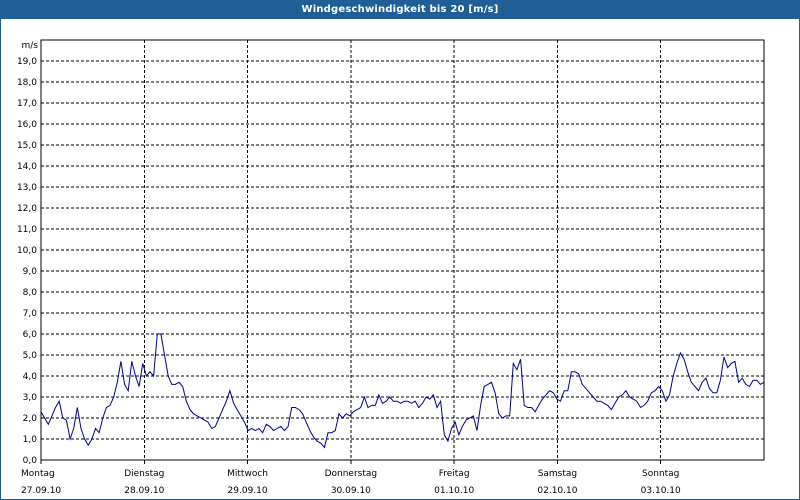 The image size is (800, 500). Describe the element at coordinates (144, 491) in the screenshot. I see `x-tick-date: 28.09.10` at that location.